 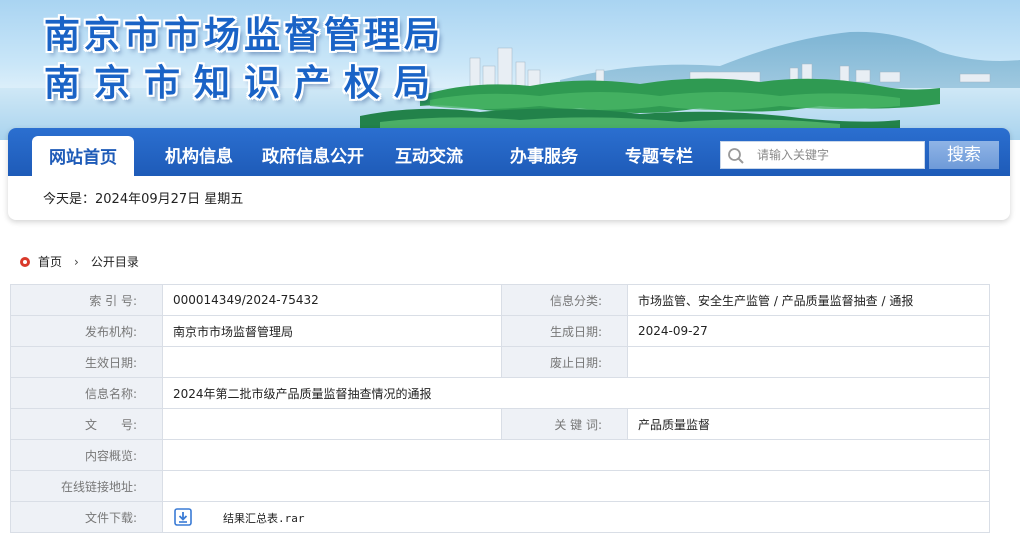 What do you see at coordinates (86, 455) in the screenshot?
I see `summary-label: 内容概览:` at bounding box center [86, 455].